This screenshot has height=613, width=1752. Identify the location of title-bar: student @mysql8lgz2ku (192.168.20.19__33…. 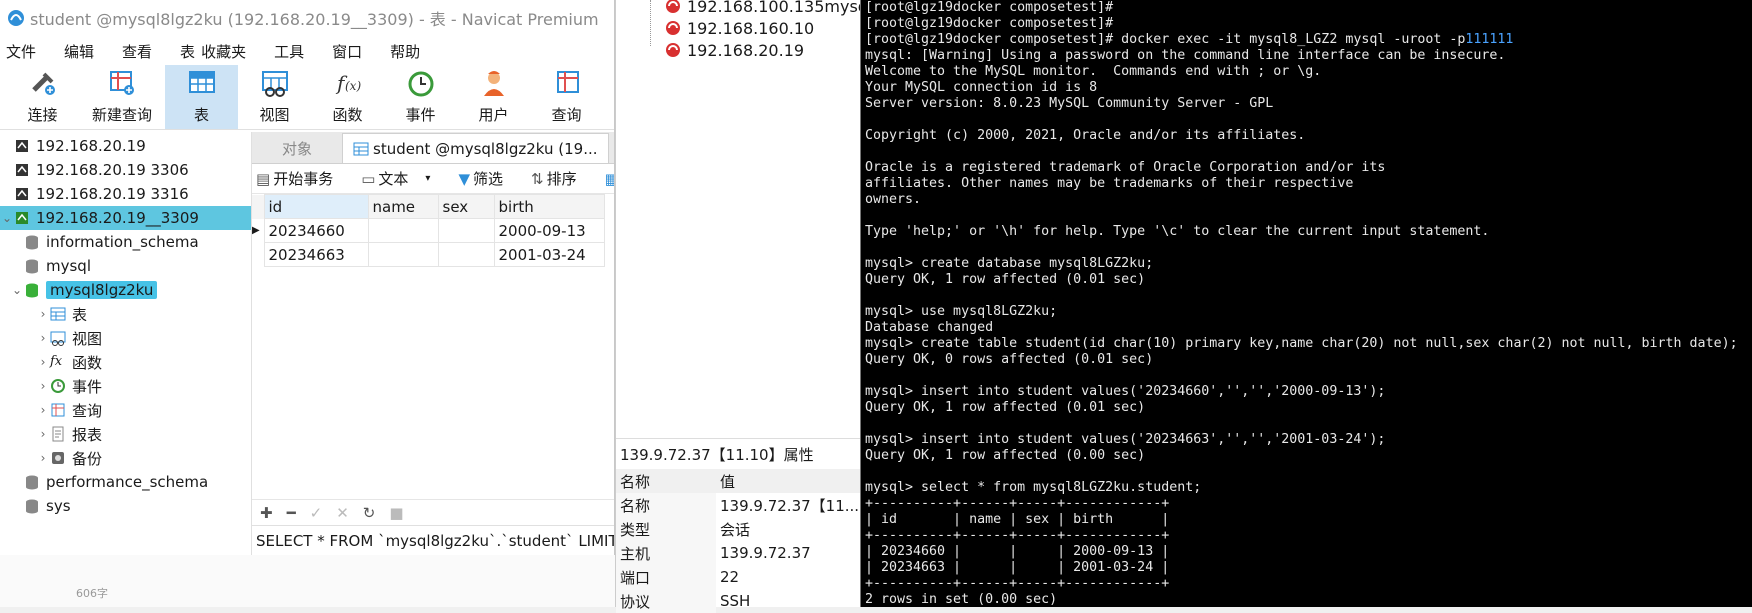
(307, 18).